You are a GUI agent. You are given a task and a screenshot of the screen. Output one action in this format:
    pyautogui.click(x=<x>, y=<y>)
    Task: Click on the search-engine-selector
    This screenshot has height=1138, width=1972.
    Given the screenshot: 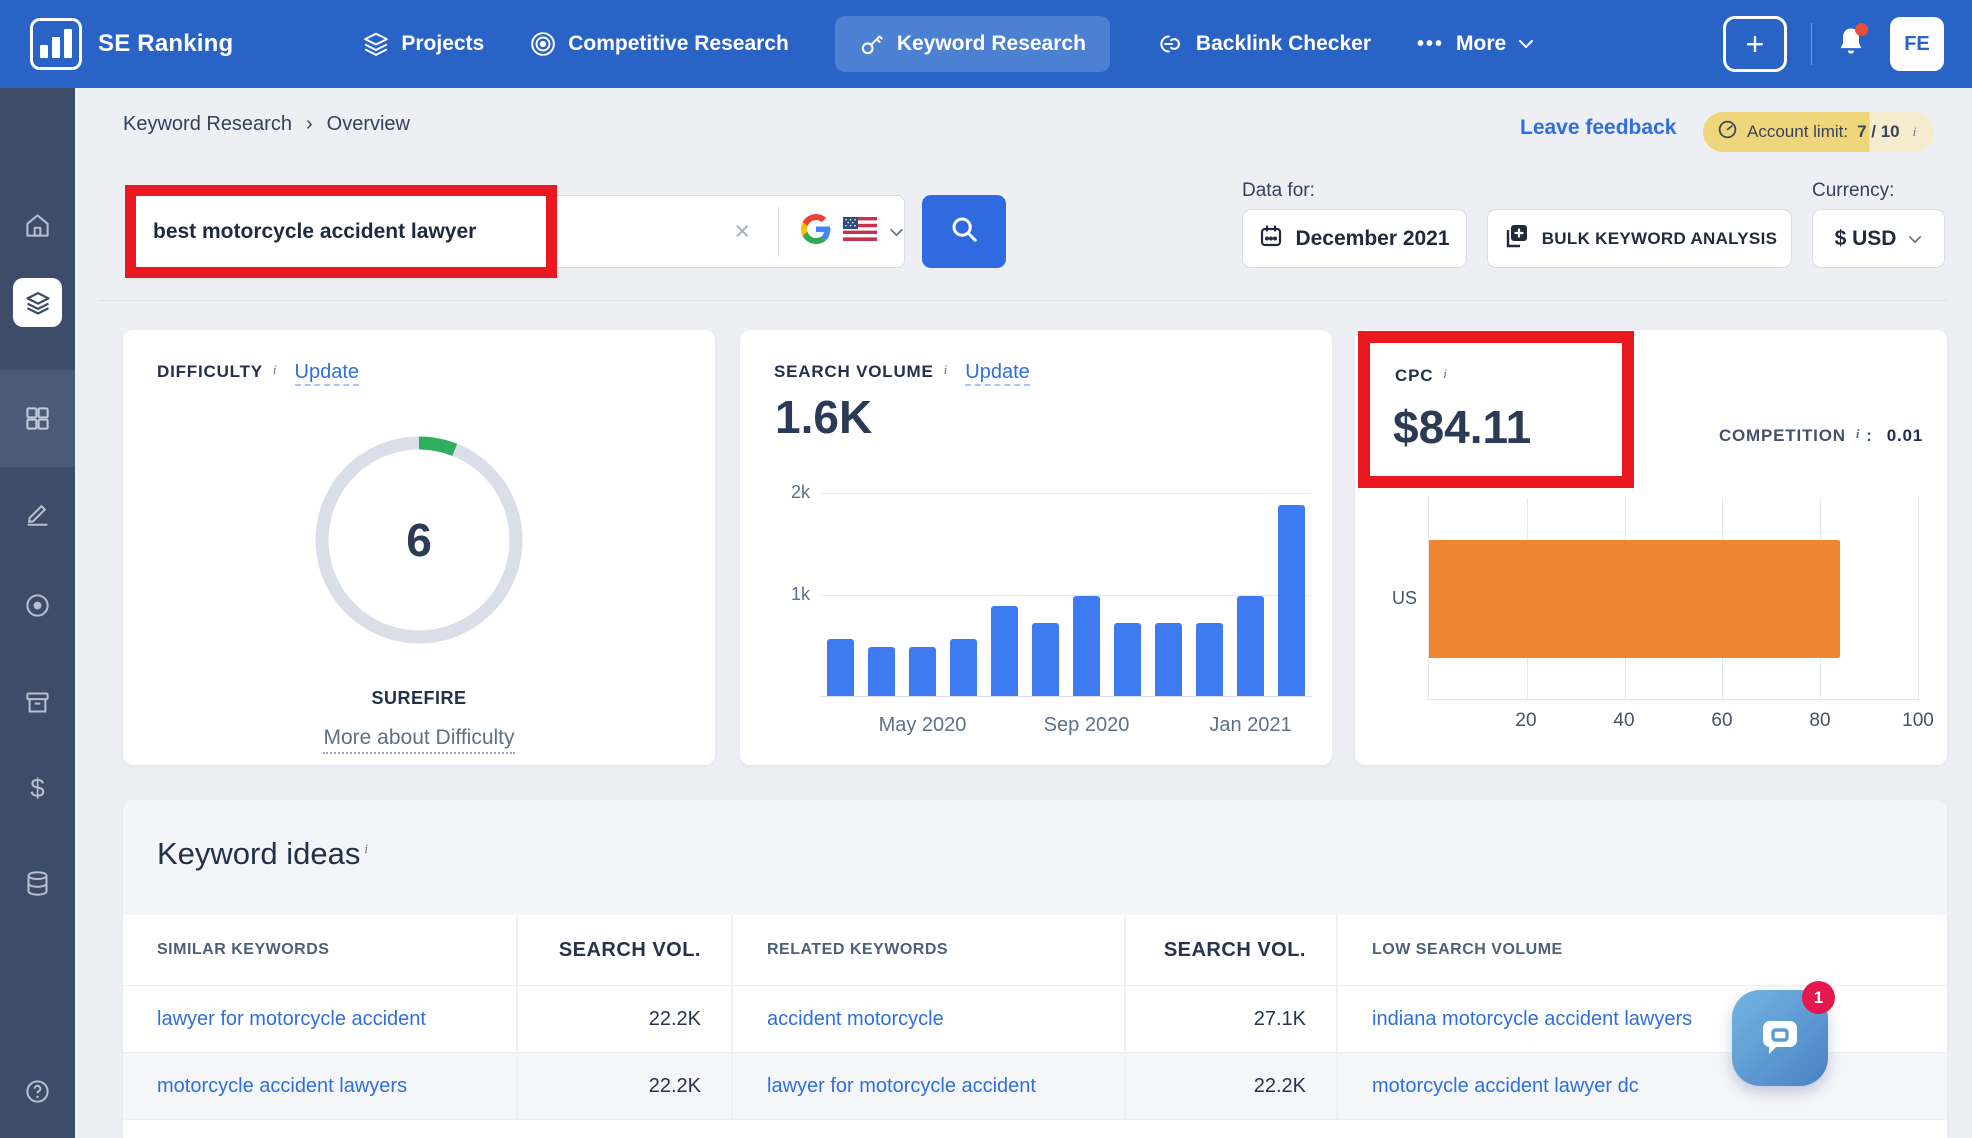 What is the action you would take?
    pyautogui.click(x=852, y=231)
    